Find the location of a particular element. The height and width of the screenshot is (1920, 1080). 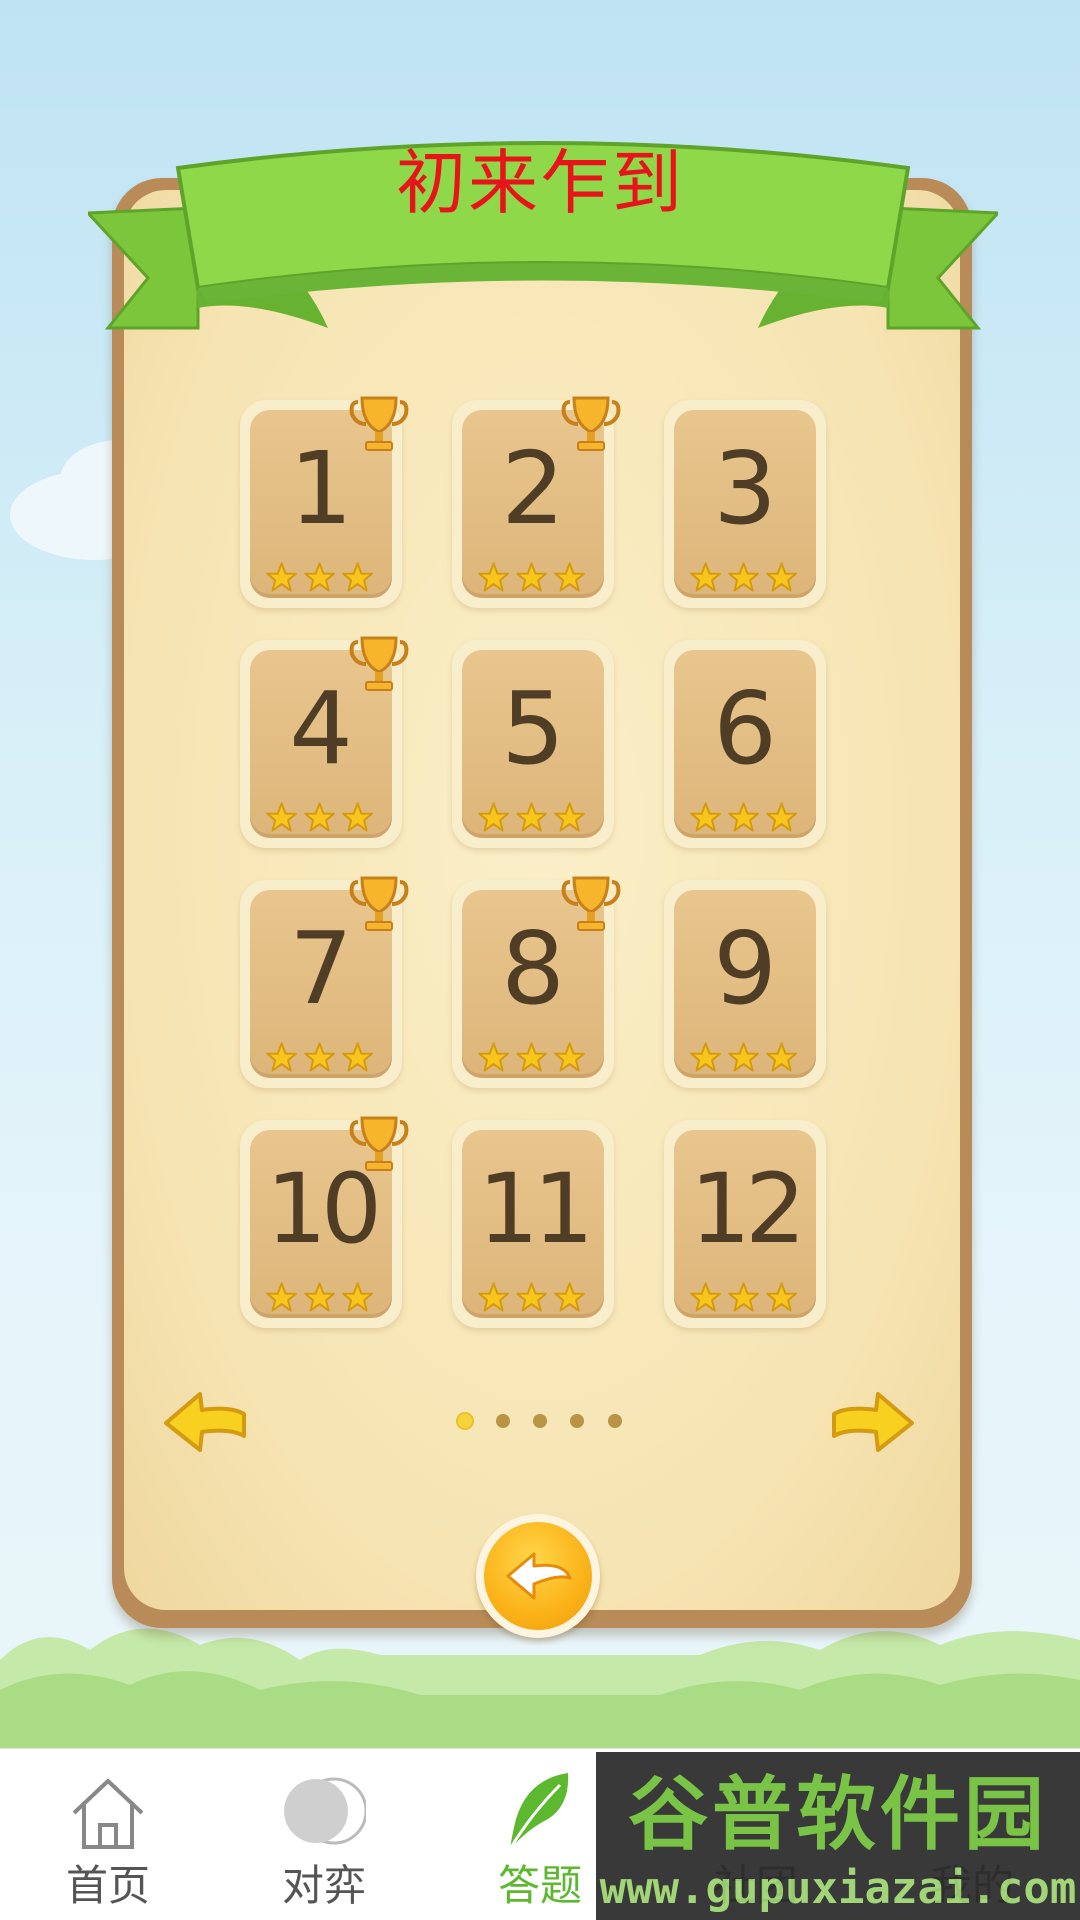

watermark-logo: 谷普软件园 www.gupuxiazai.com is located at coordinates (838, 1836).